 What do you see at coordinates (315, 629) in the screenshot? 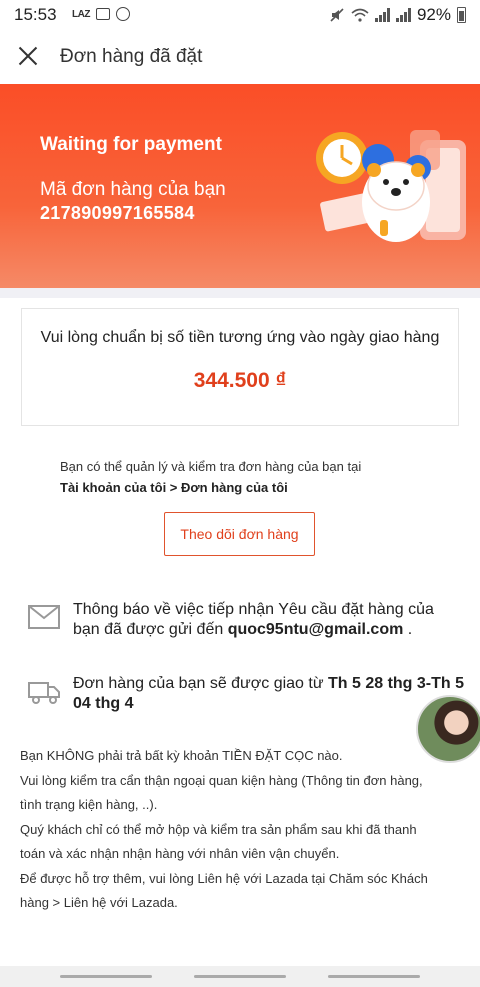
I see `customer-email: quoc95ntu@gmail.com` at bounding box center [315, 629].